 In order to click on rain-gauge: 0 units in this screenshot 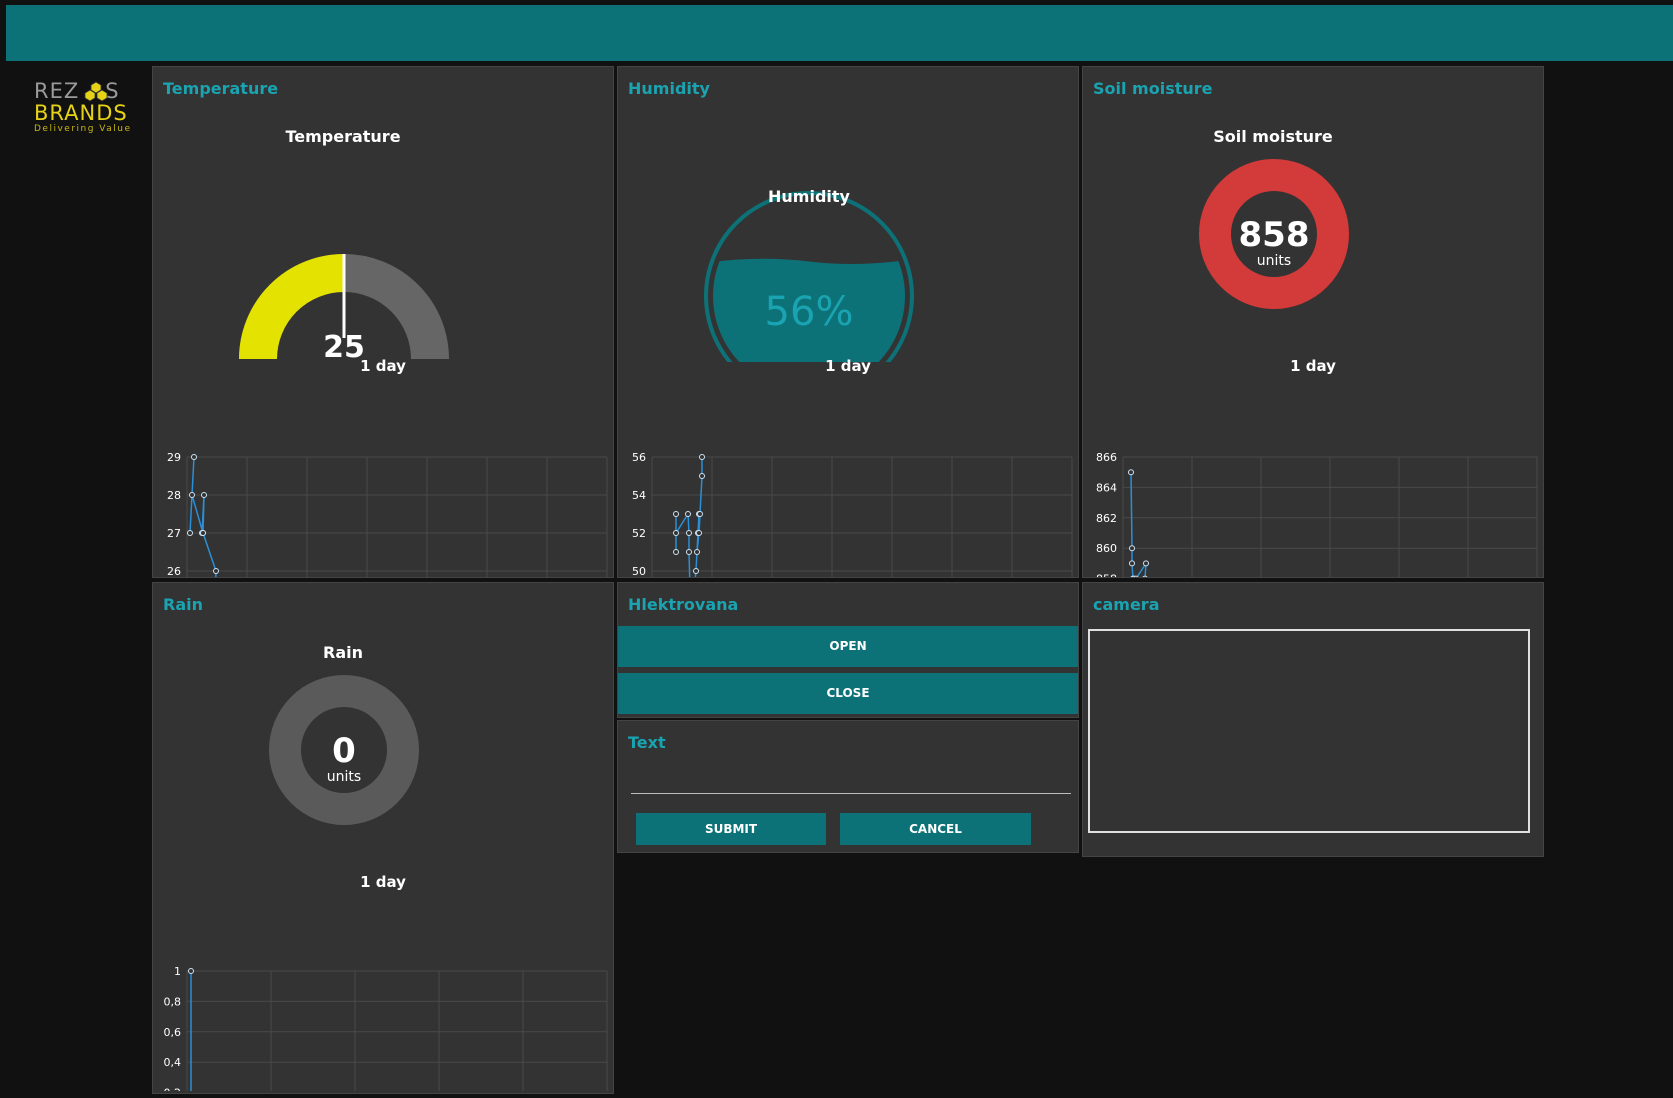, I will do `click(344, 750)`.